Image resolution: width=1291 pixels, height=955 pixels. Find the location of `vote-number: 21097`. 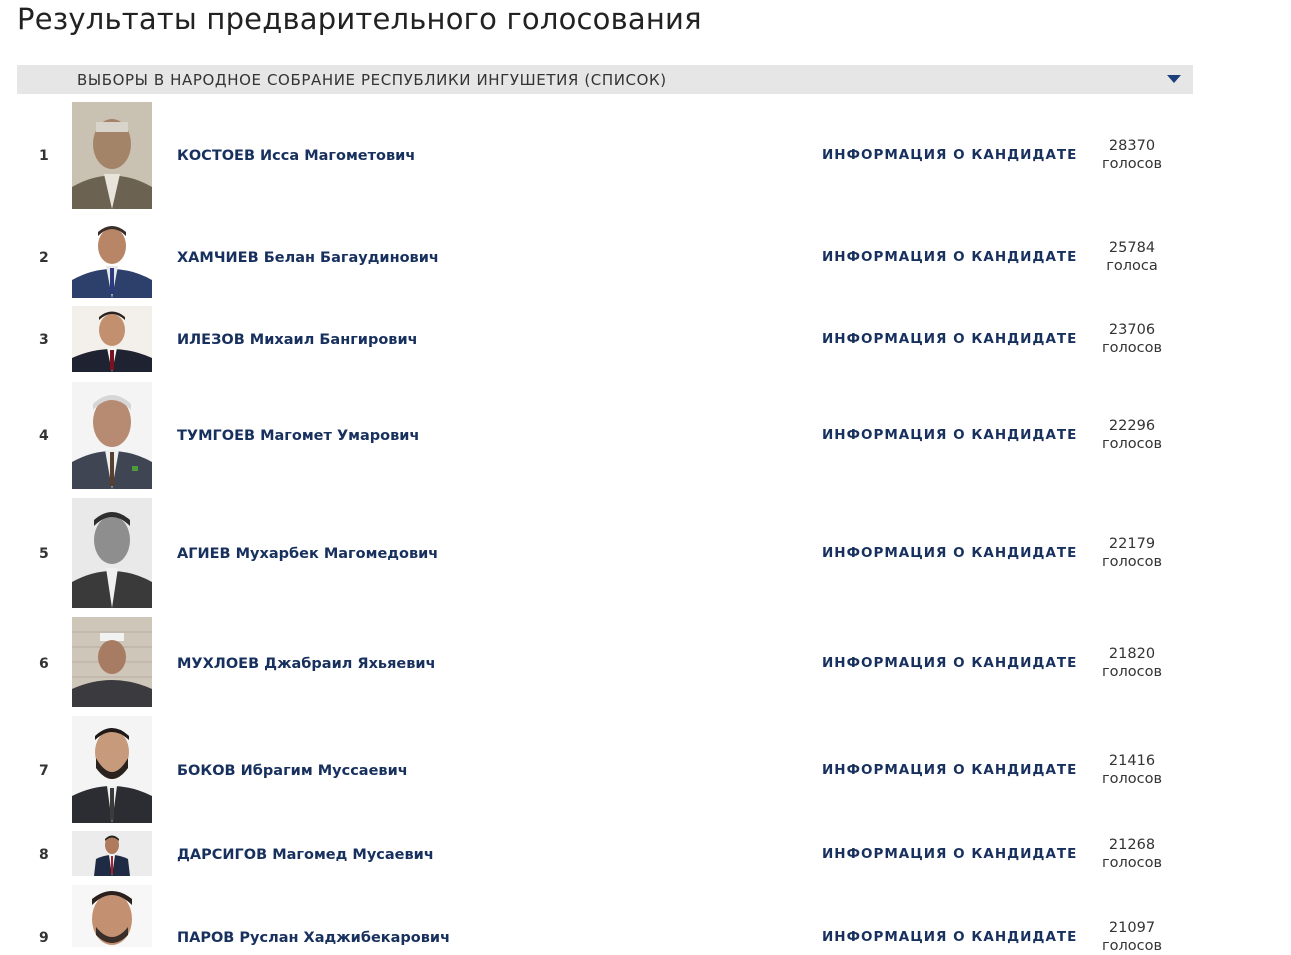

vote-number: 21097 is located at coordinates (1132, 928).